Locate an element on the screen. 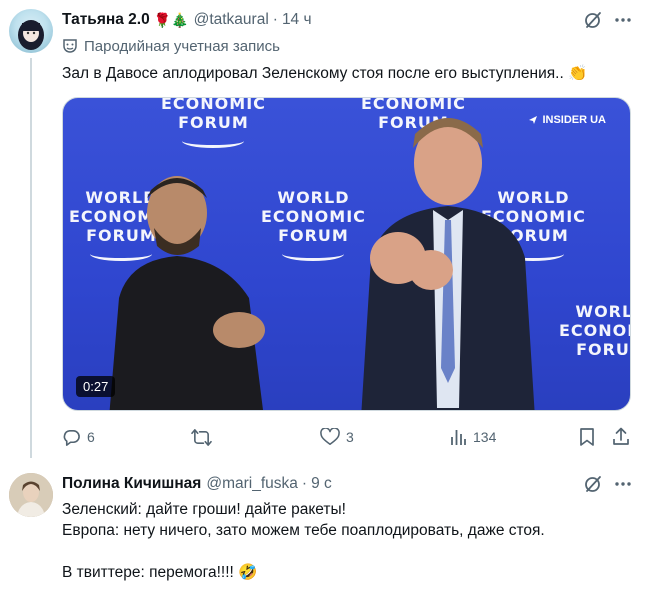  reply-count: 6 is located at coordinates (91, 437).